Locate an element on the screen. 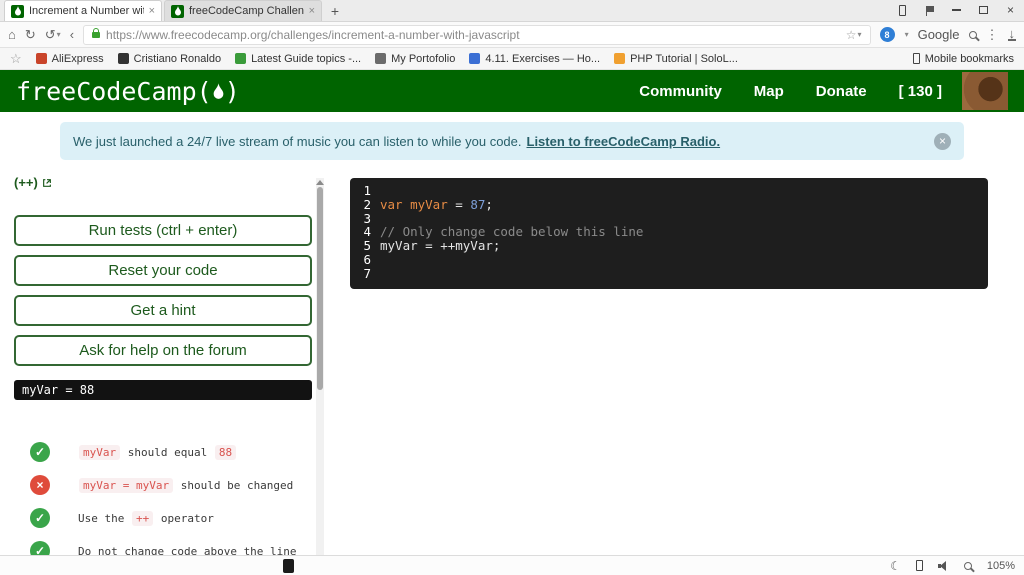 The image size is (1024, 575). editor-line: 5 myVar = ++myVar; is located at coordinates (669, 246).